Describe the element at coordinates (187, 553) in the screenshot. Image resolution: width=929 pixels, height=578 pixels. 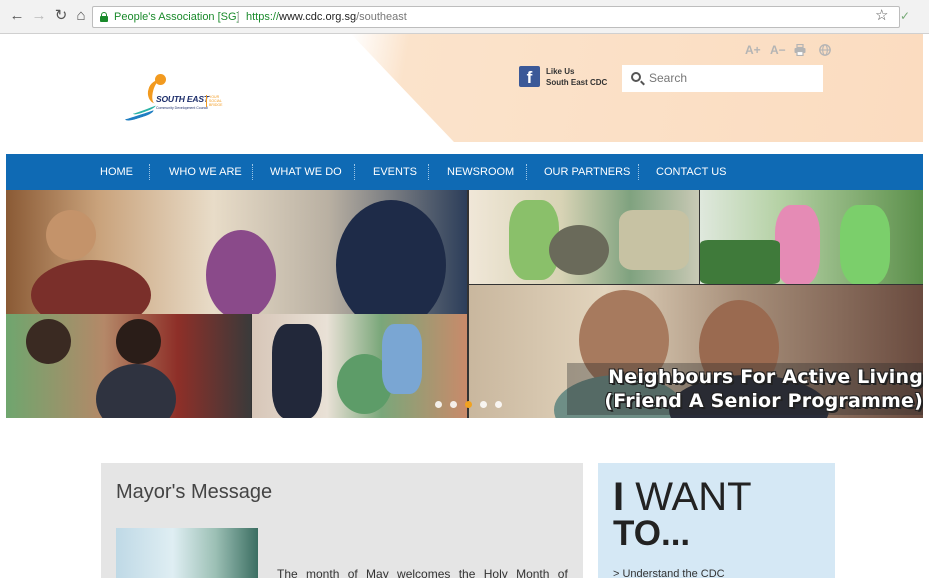
I see `mayor-photo` at that location.